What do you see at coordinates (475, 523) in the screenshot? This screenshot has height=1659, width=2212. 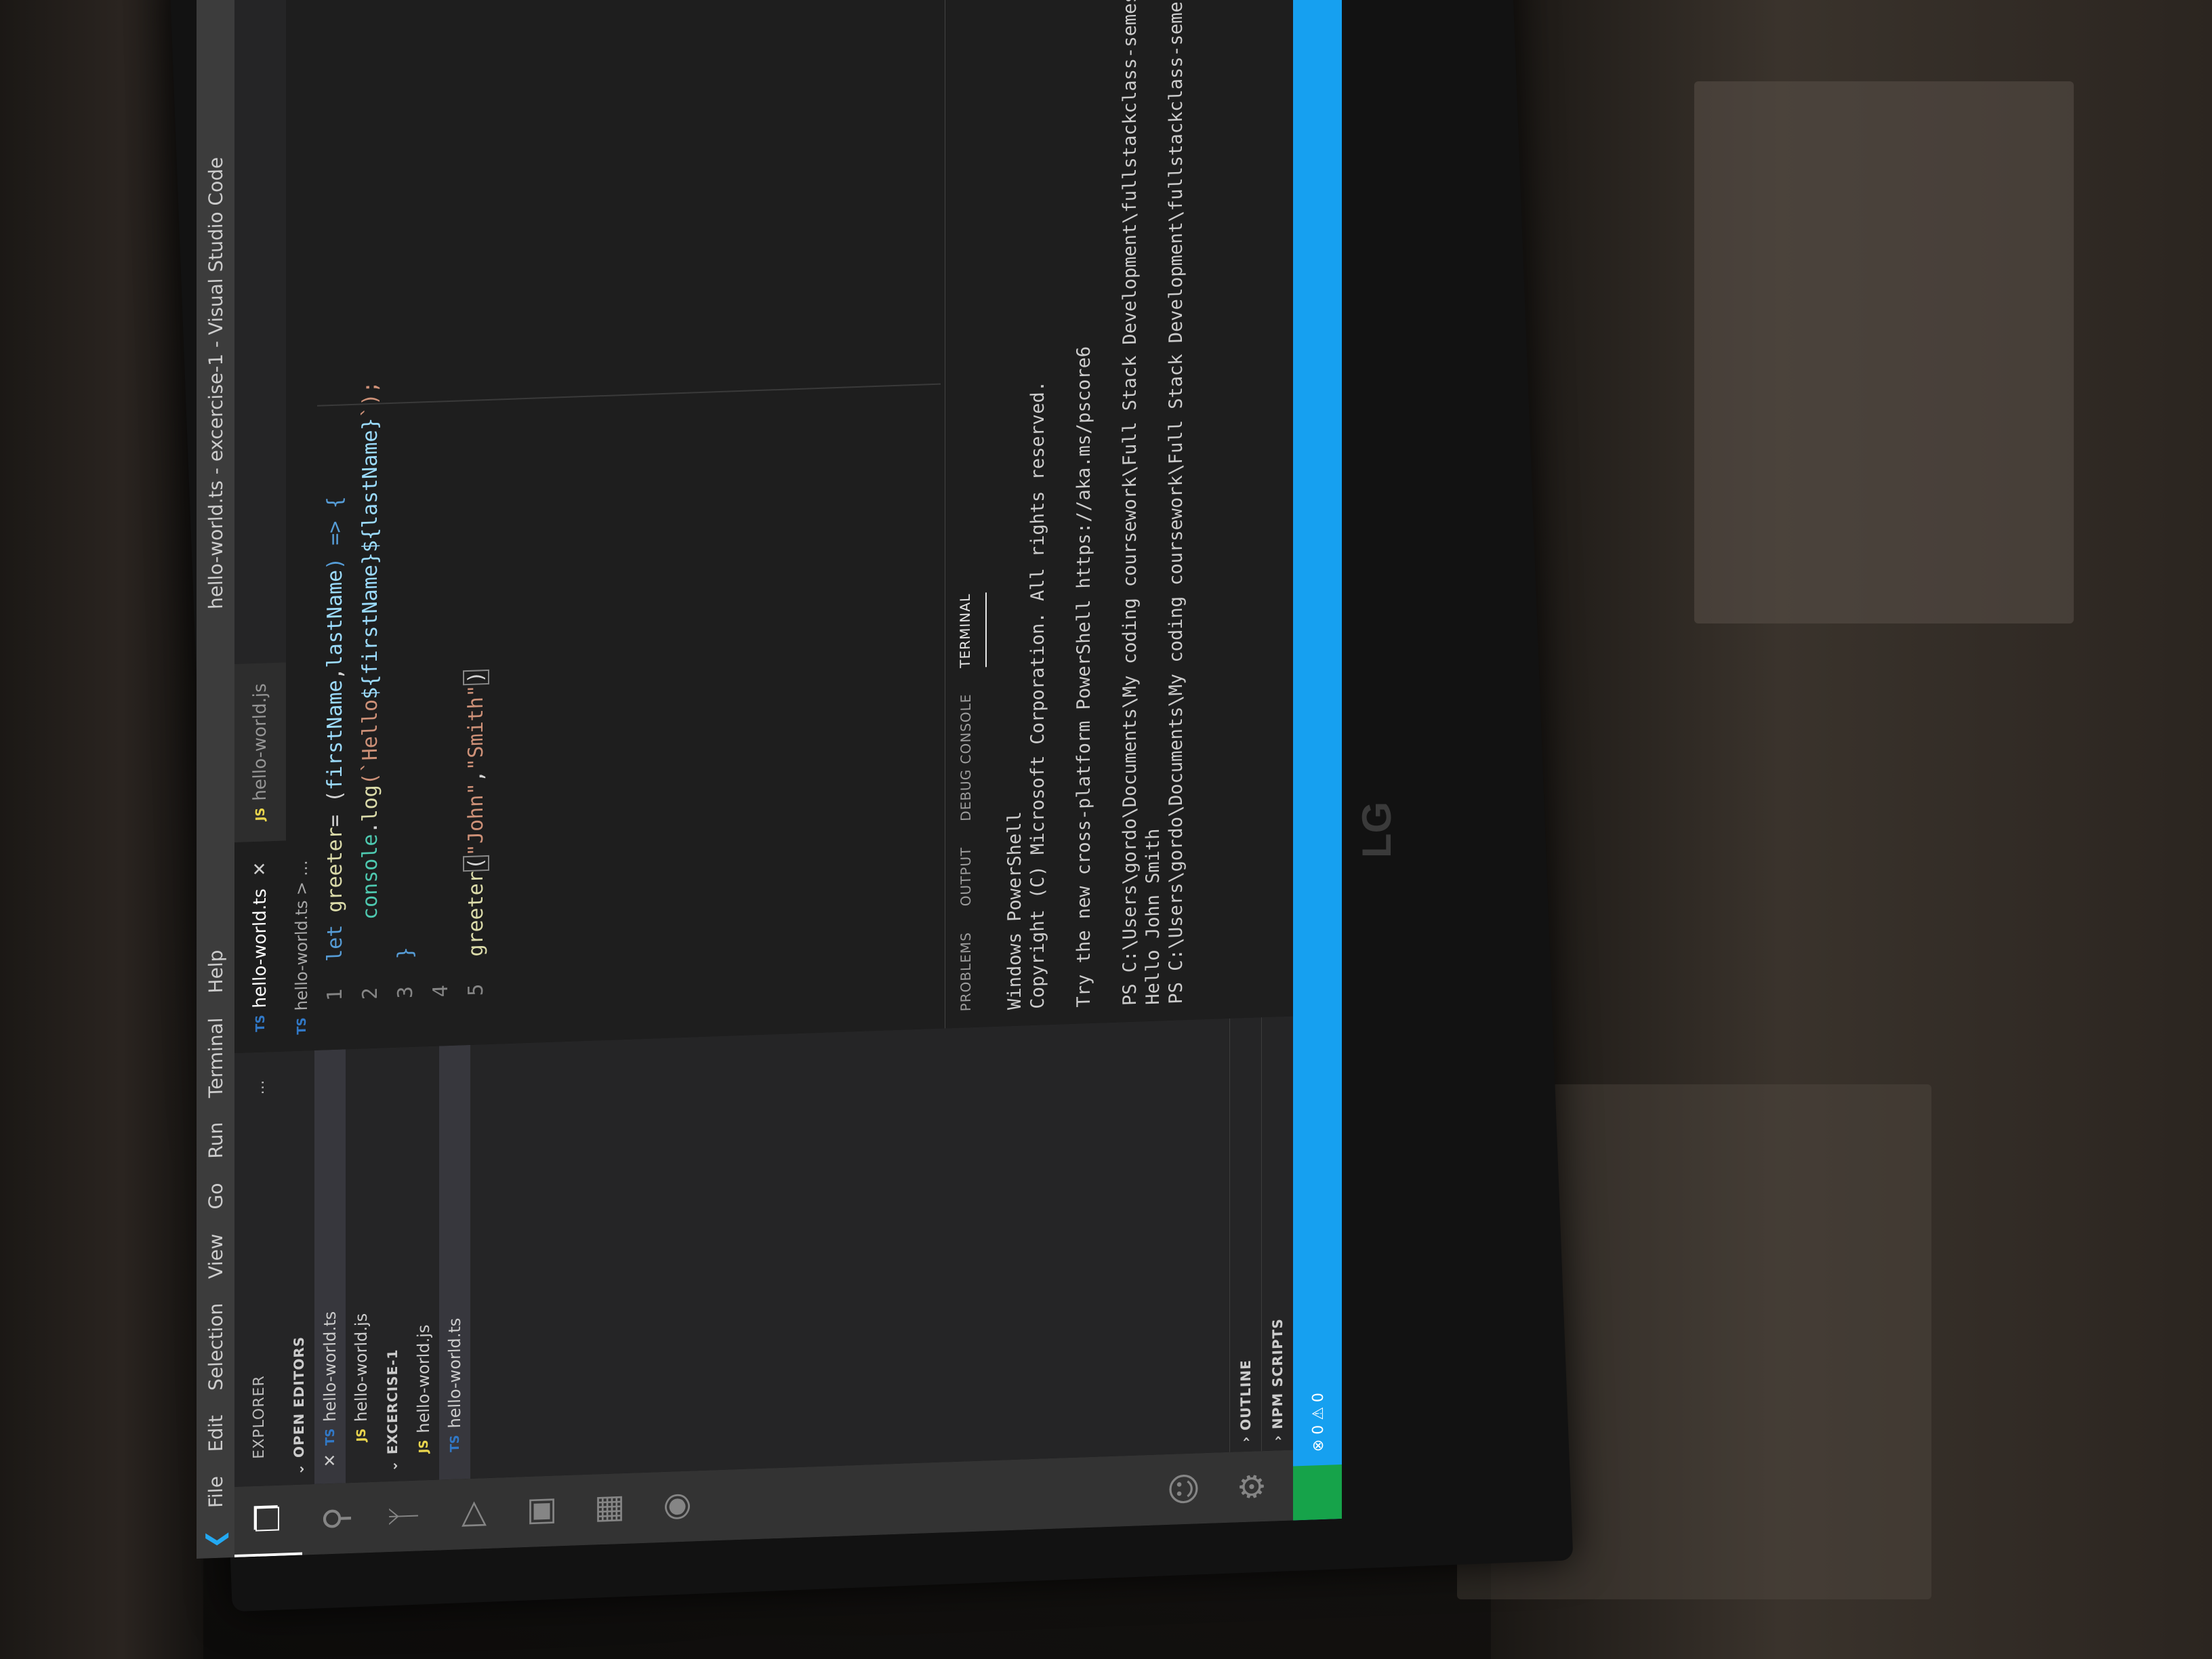 I see `code-line: 5 greeter("John", "Smith")` at bounding box center [475, 523].